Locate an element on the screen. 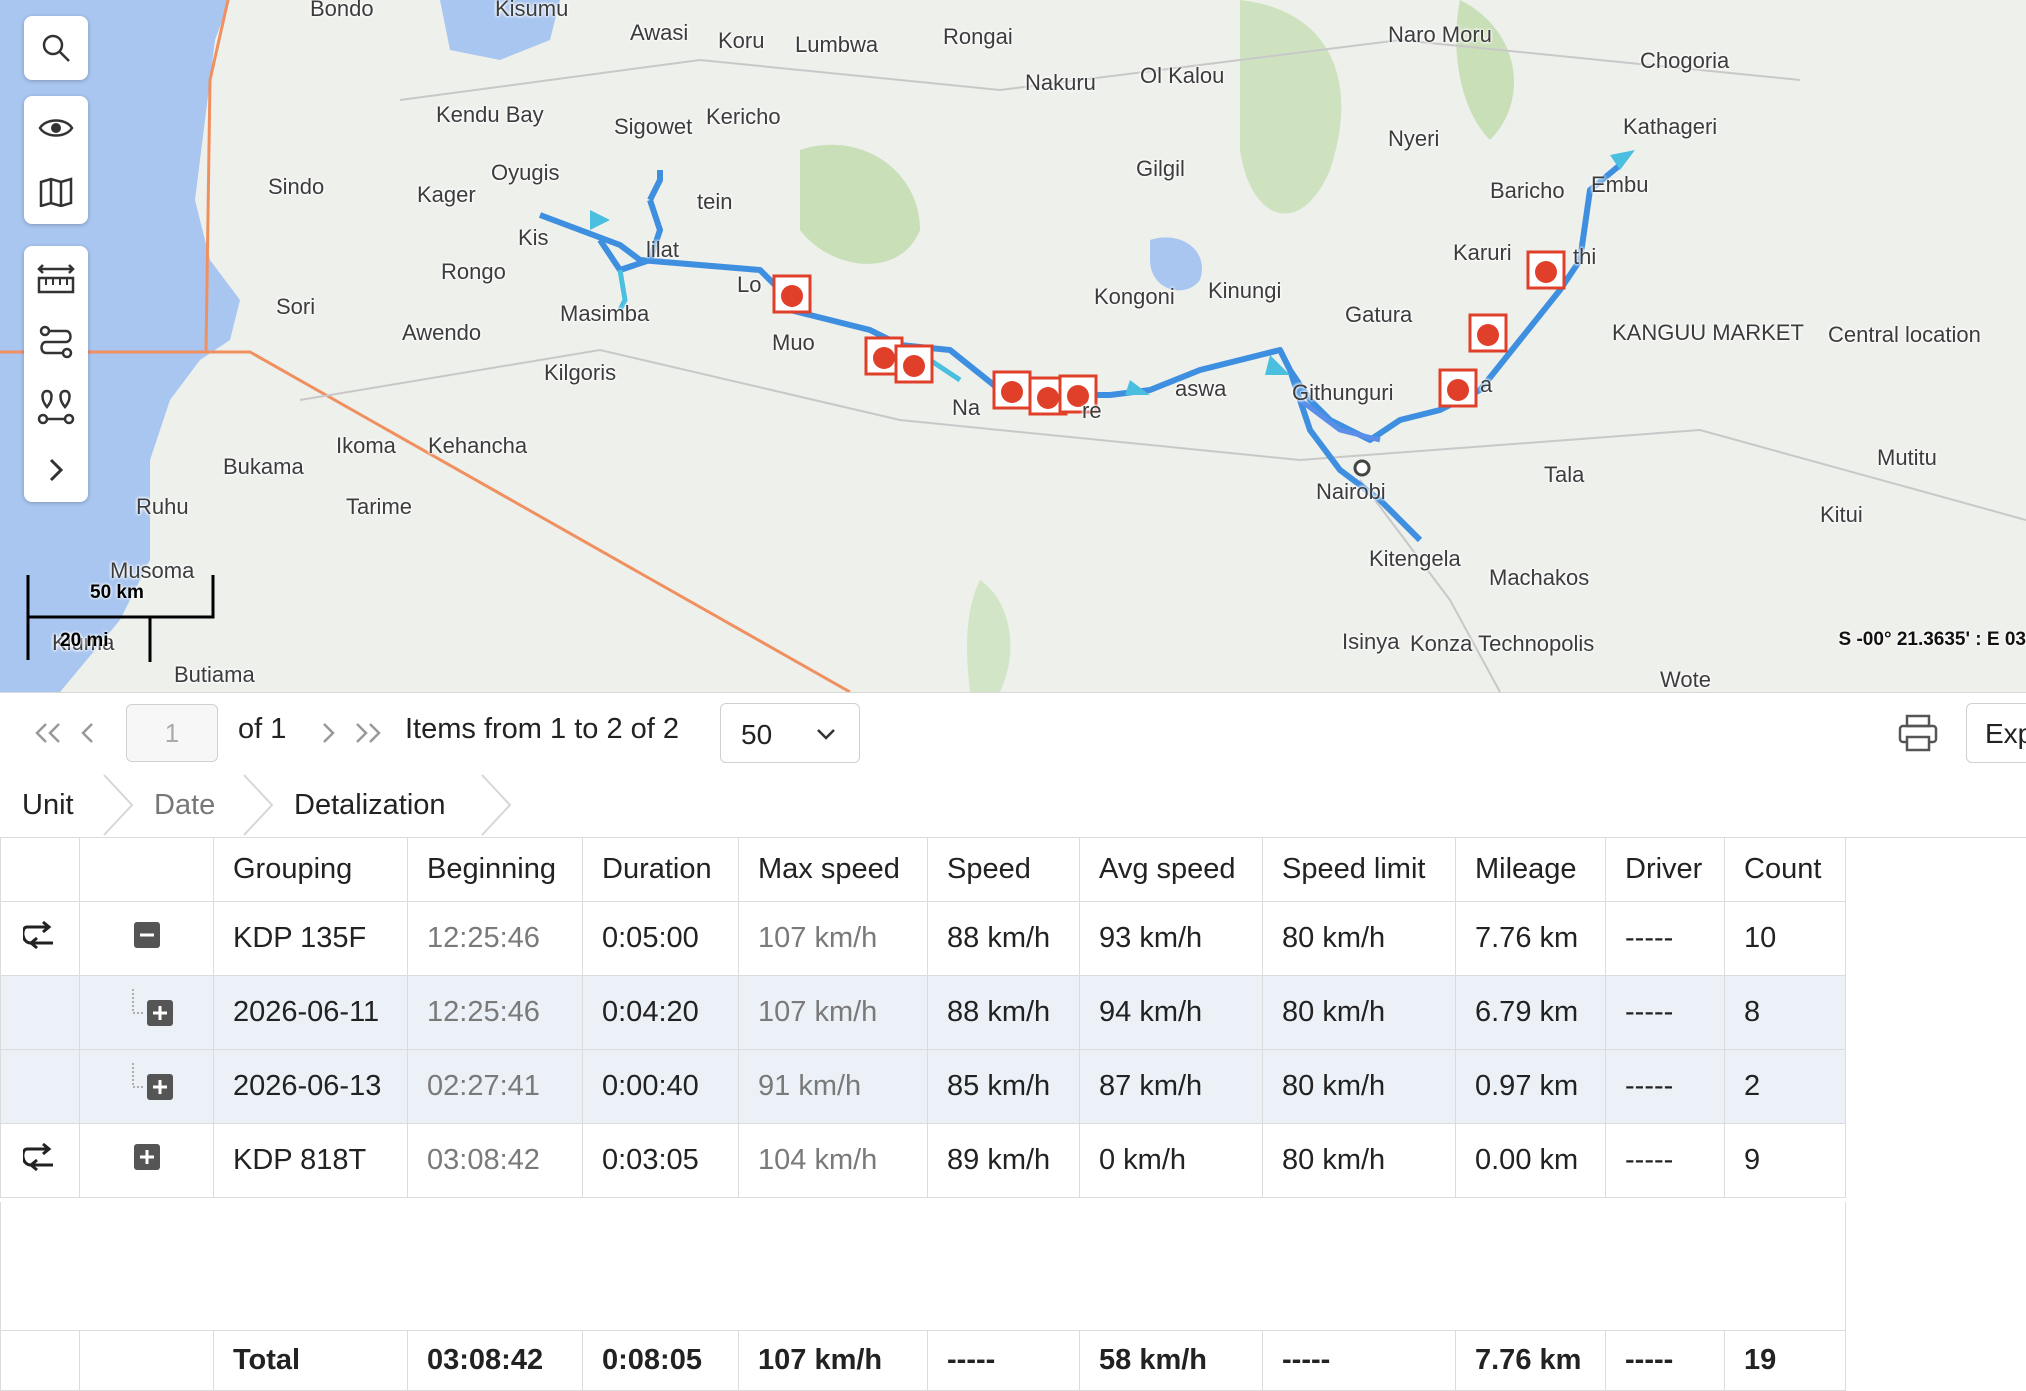  col-header: Speed limit is located at coordinates (1359, 869).